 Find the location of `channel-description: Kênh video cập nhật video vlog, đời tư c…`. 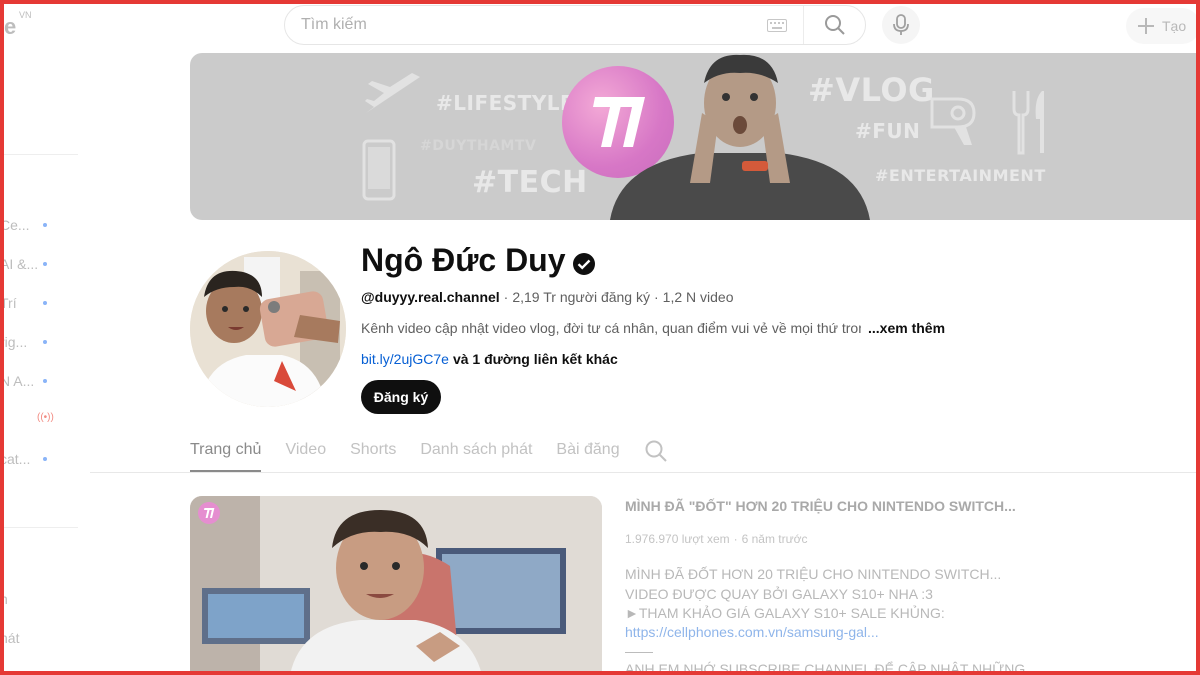

channel-description: Kênh video cập nhật video vlog, đời tư c… is located at coordinates (611, 328).